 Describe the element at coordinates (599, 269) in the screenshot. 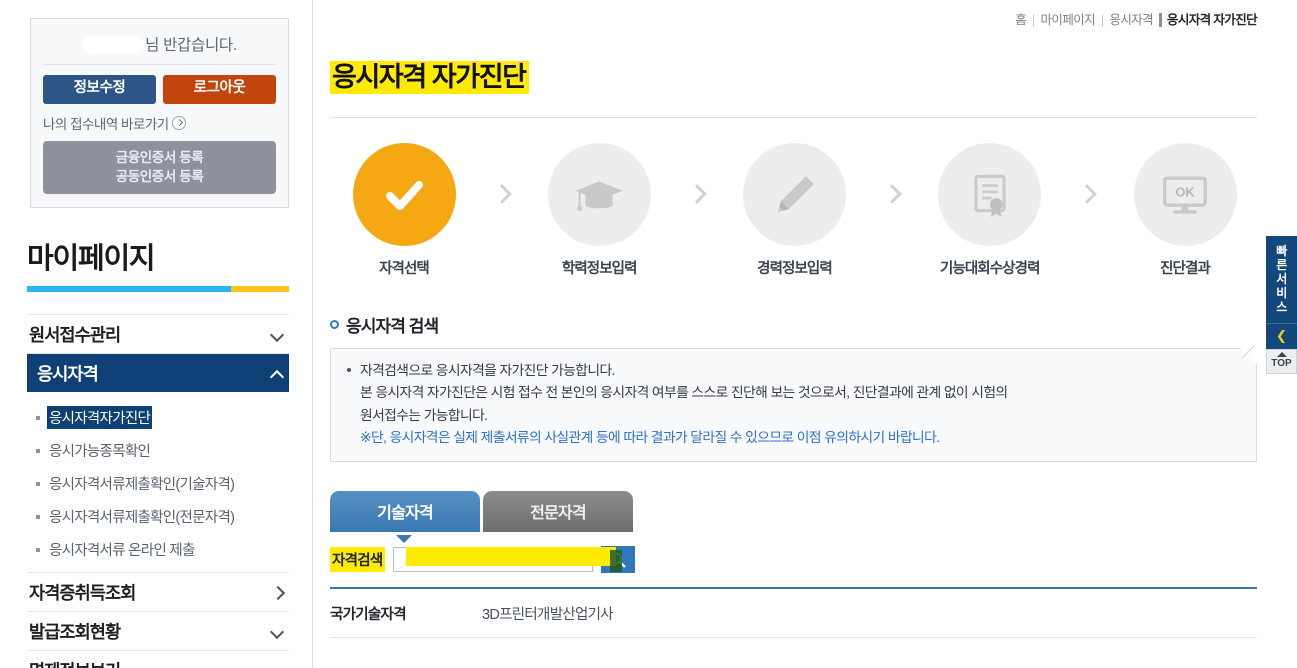

I see `step-label: 학력정보입력` at that location.